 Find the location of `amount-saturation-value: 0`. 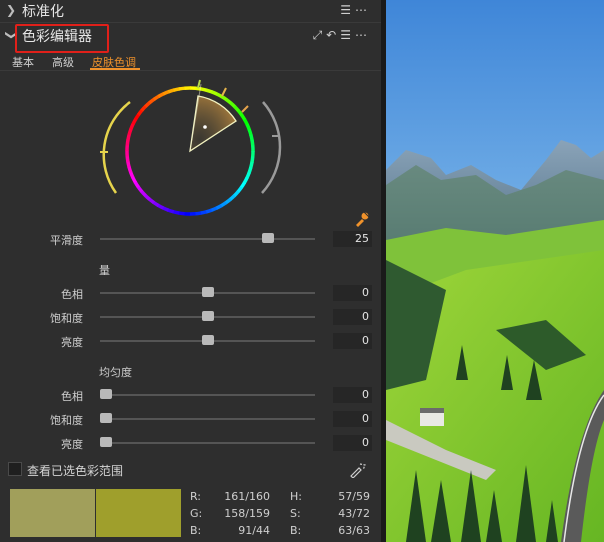

amount-saturation-value: 0 is located at coordinates (352, 317).